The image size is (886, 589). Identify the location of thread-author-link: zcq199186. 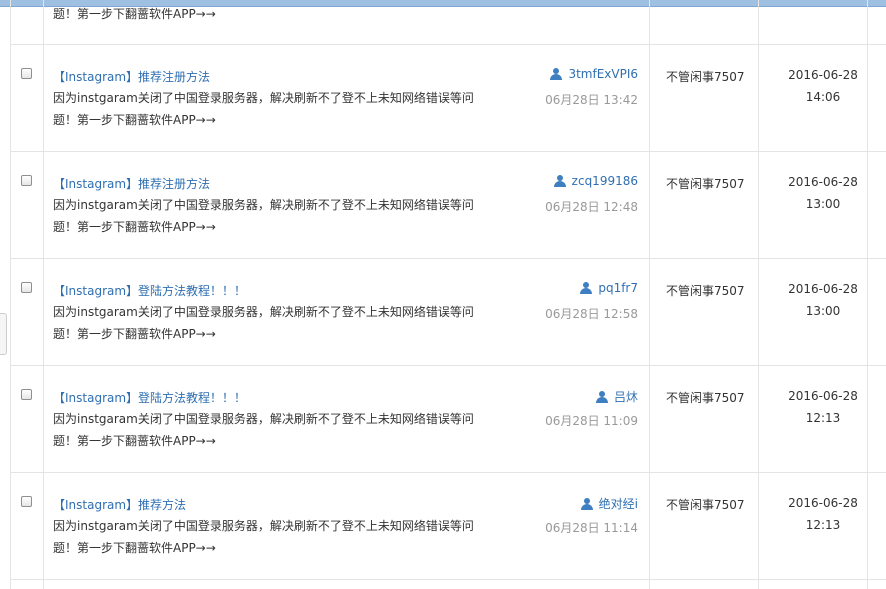
(595, 181).